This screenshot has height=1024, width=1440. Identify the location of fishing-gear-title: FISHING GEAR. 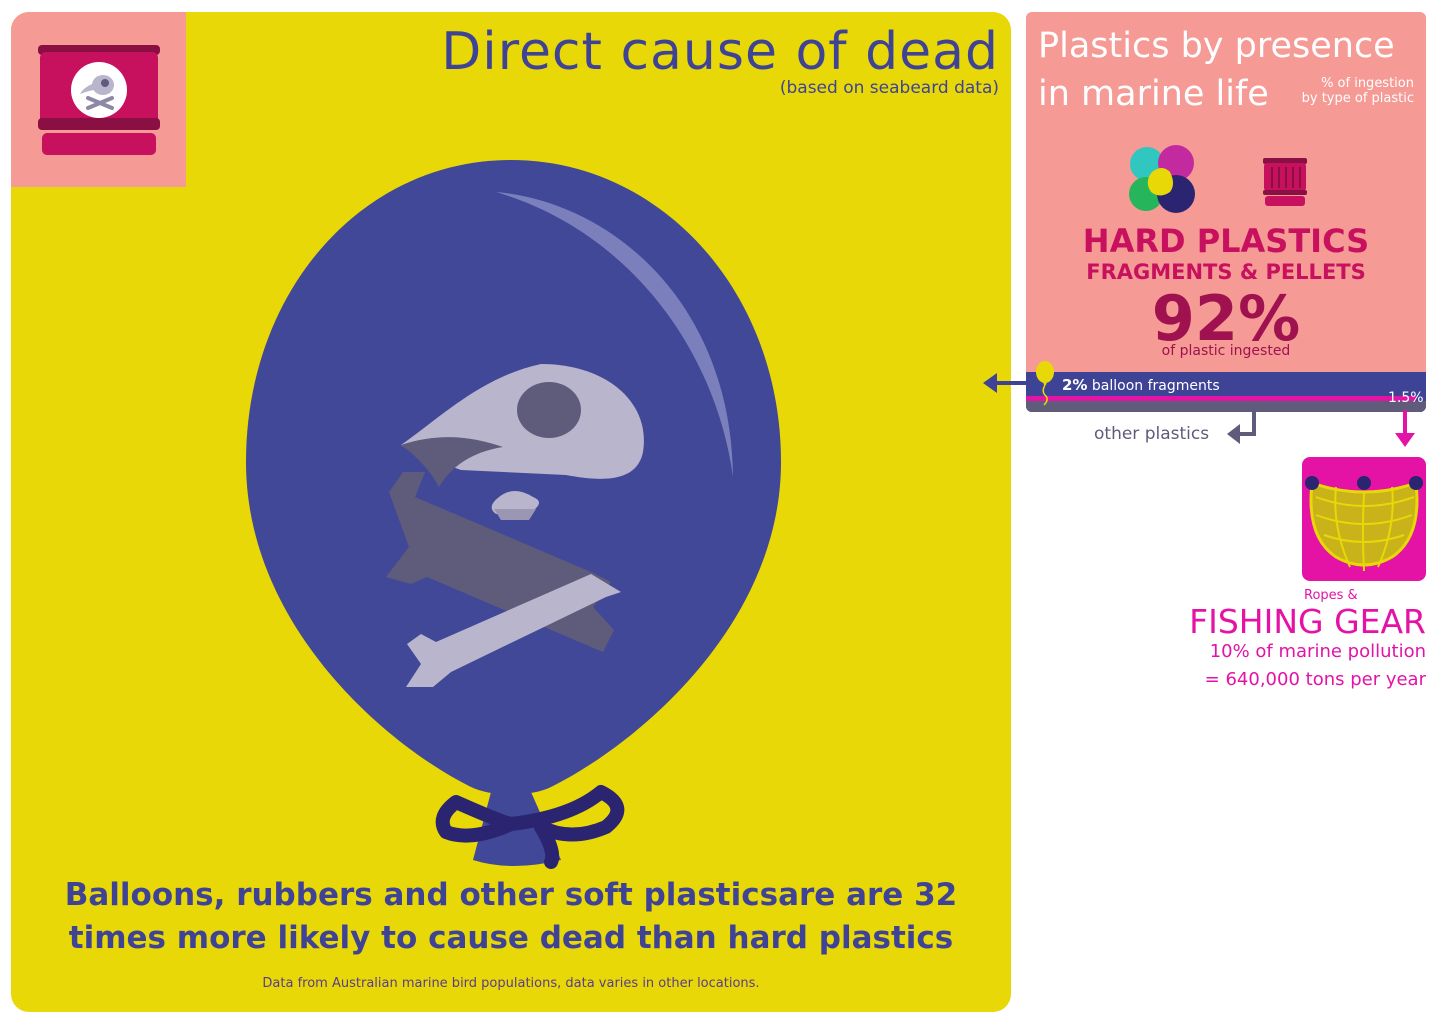
(1307, 621).